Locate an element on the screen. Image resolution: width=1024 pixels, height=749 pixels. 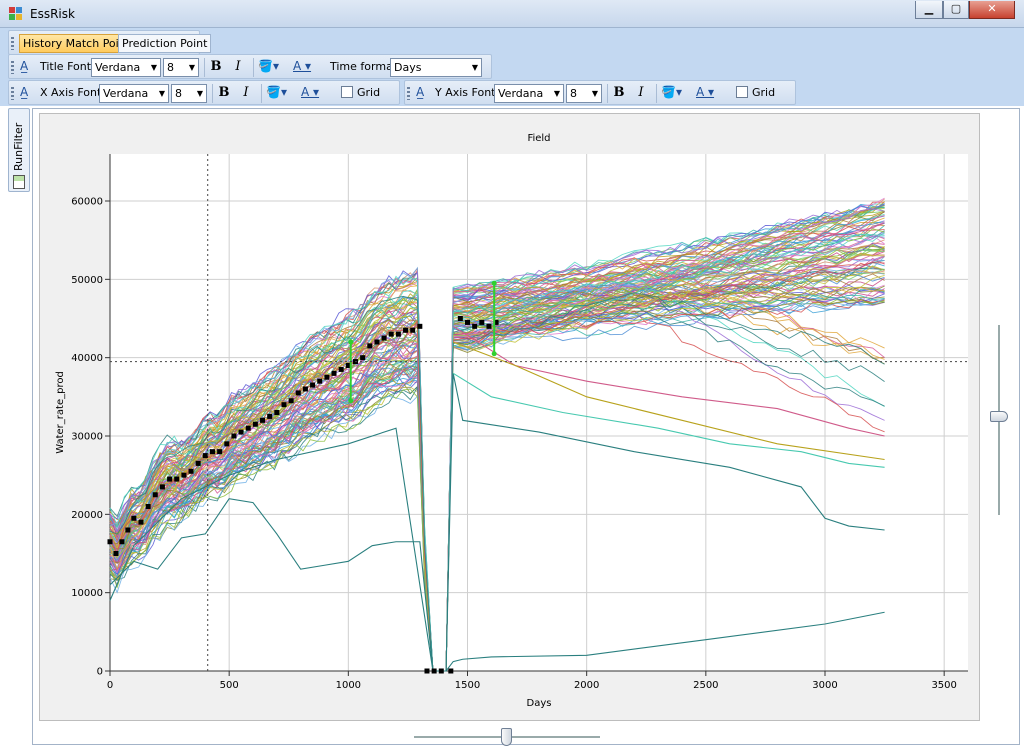
title-font-combo: Verdana ▼ is located at coordinates (126, 67).